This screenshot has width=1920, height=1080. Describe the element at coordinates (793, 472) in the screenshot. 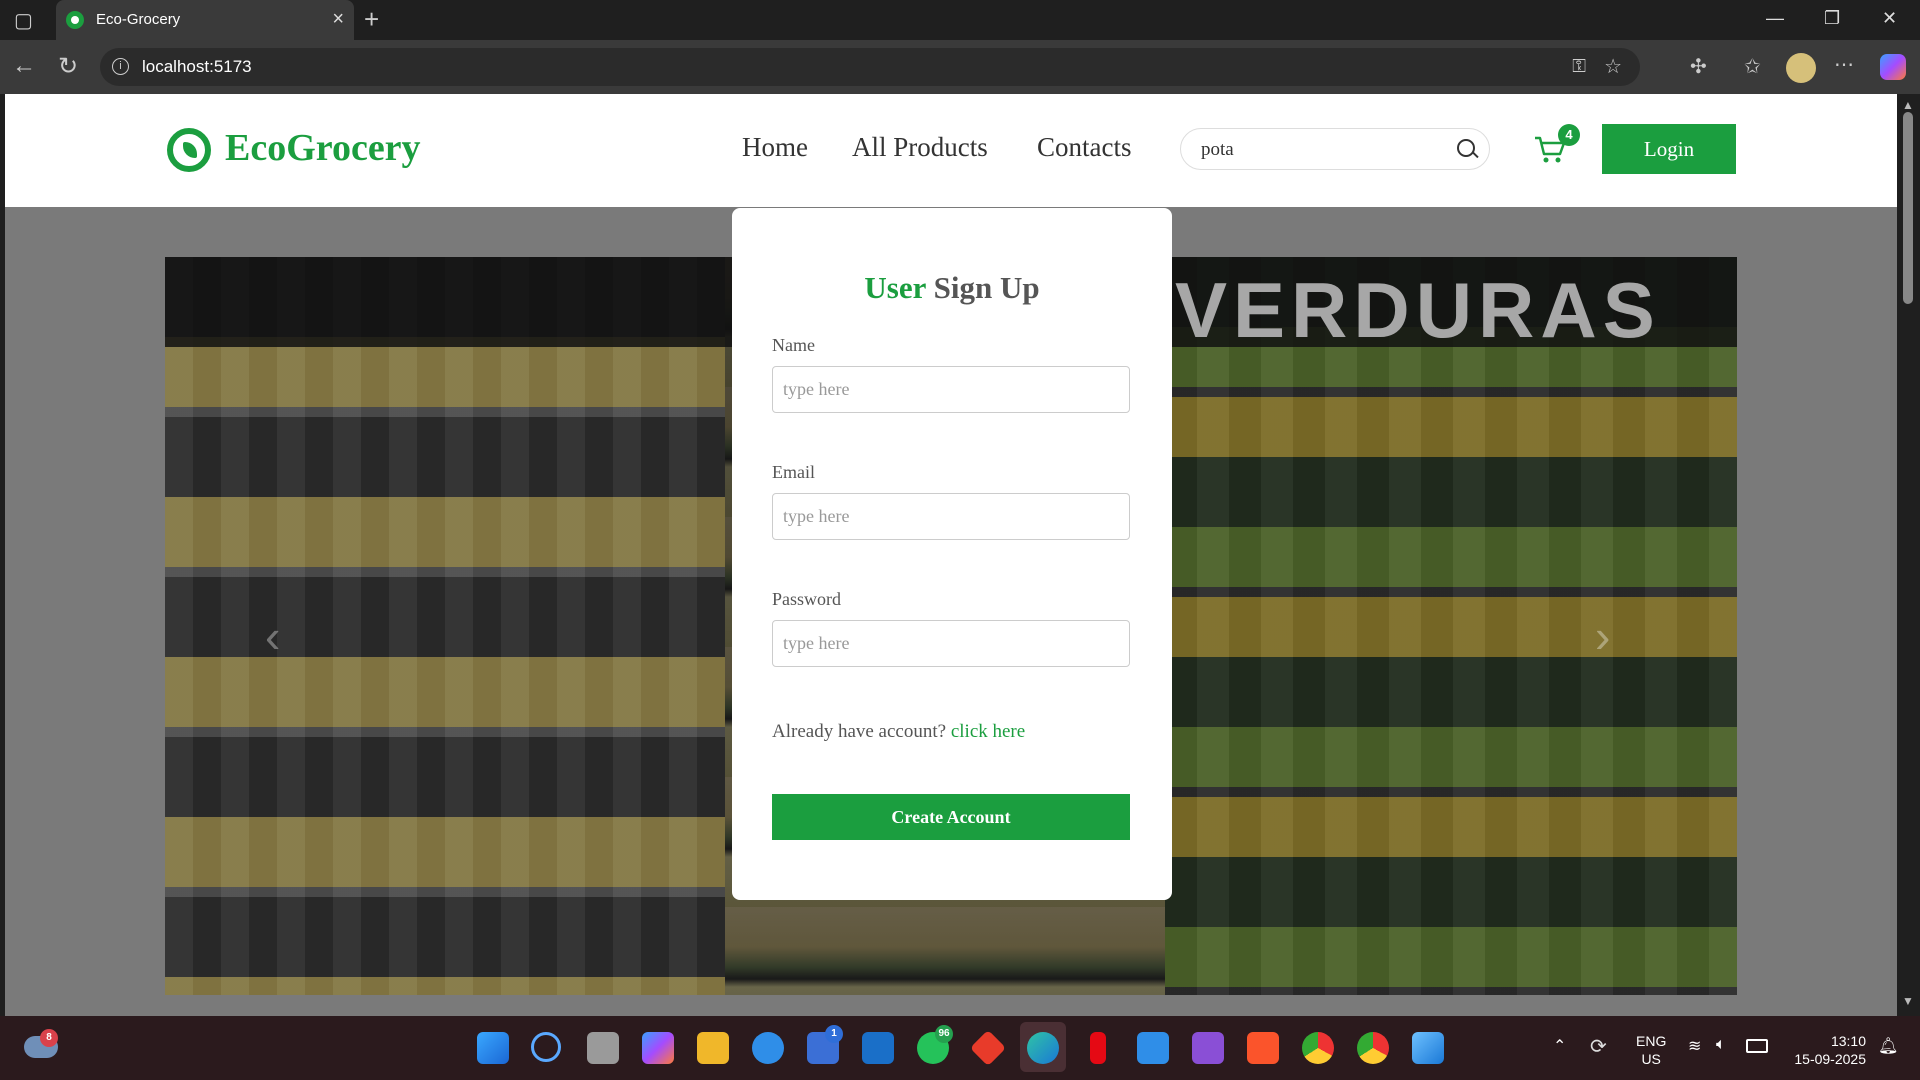

I see `email-label: Email` at that location.